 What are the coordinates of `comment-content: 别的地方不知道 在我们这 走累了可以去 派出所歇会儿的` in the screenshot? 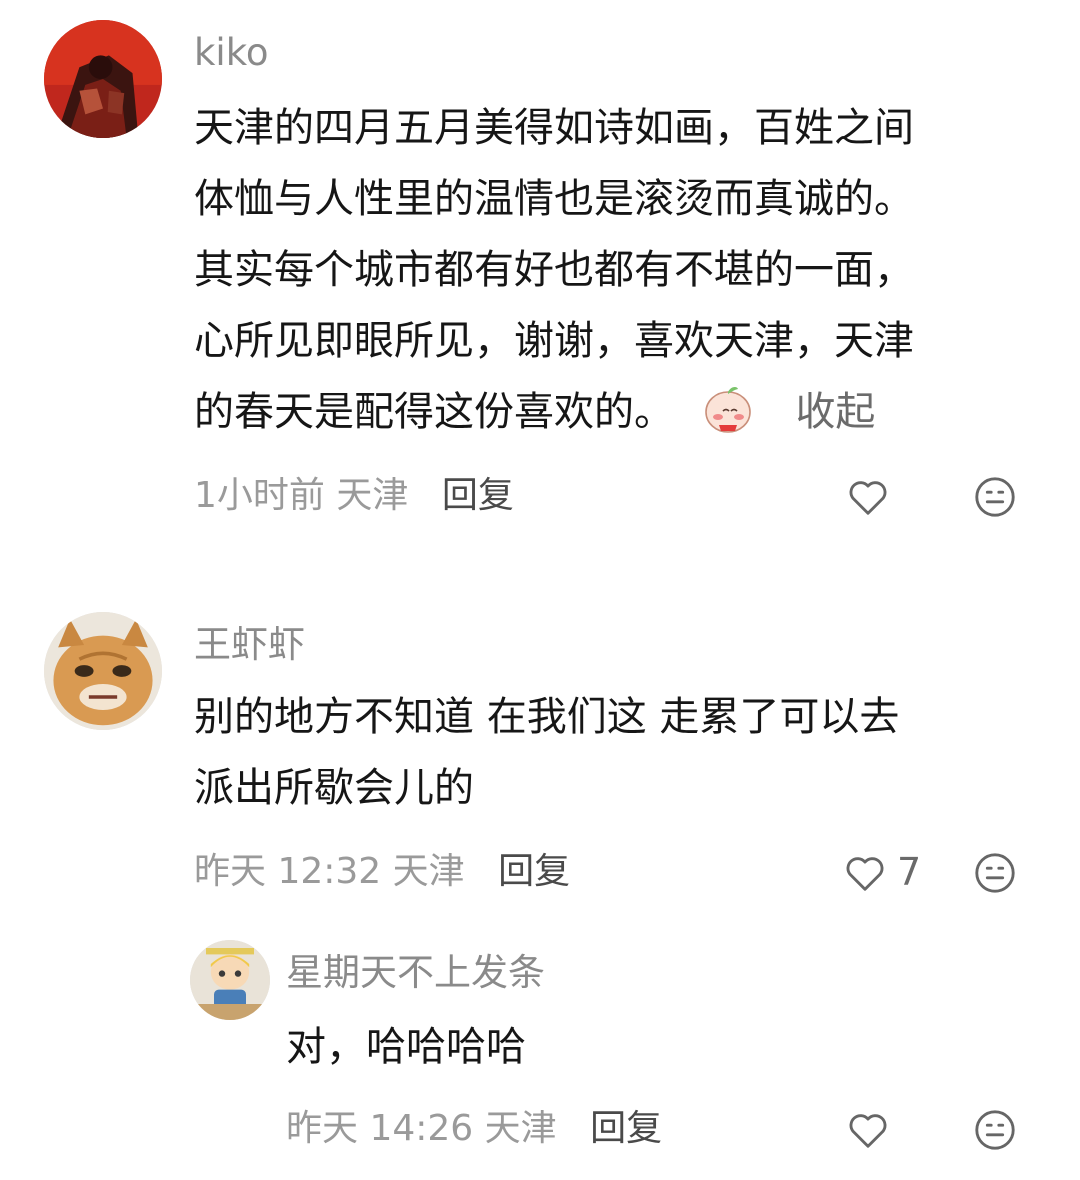 It's located at (546, 753).